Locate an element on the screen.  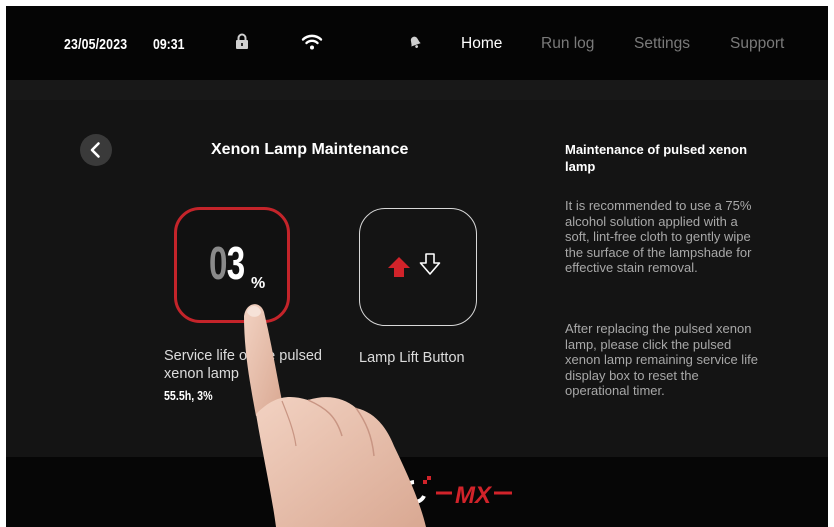
nav-run-log: Run log is located at coordinates (567, 44).